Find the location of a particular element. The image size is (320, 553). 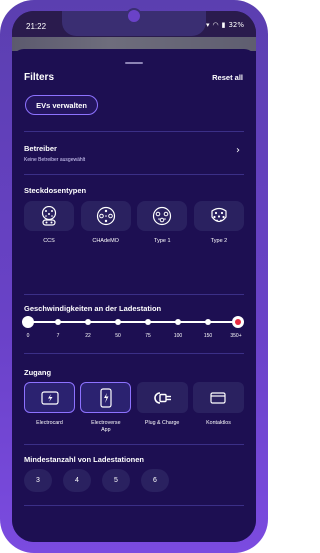

speed-label: 100 is located at coordinates (178, 336).